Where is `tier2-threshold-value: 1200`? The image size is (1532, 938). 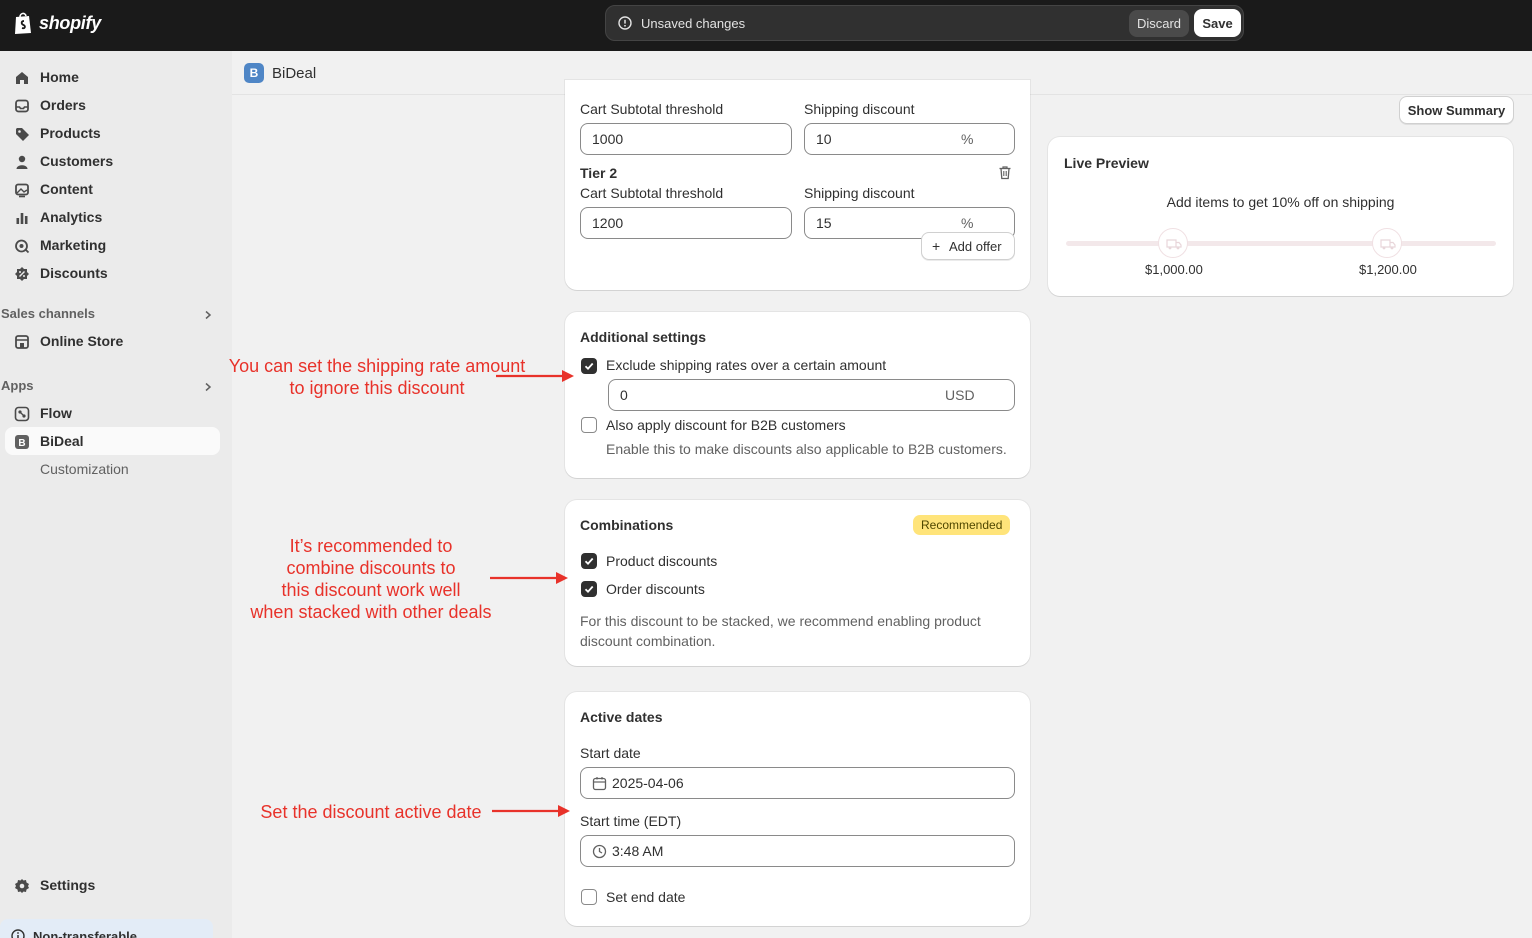 tier2-threshold-value: 1200 is located at coordinates (608, 223).